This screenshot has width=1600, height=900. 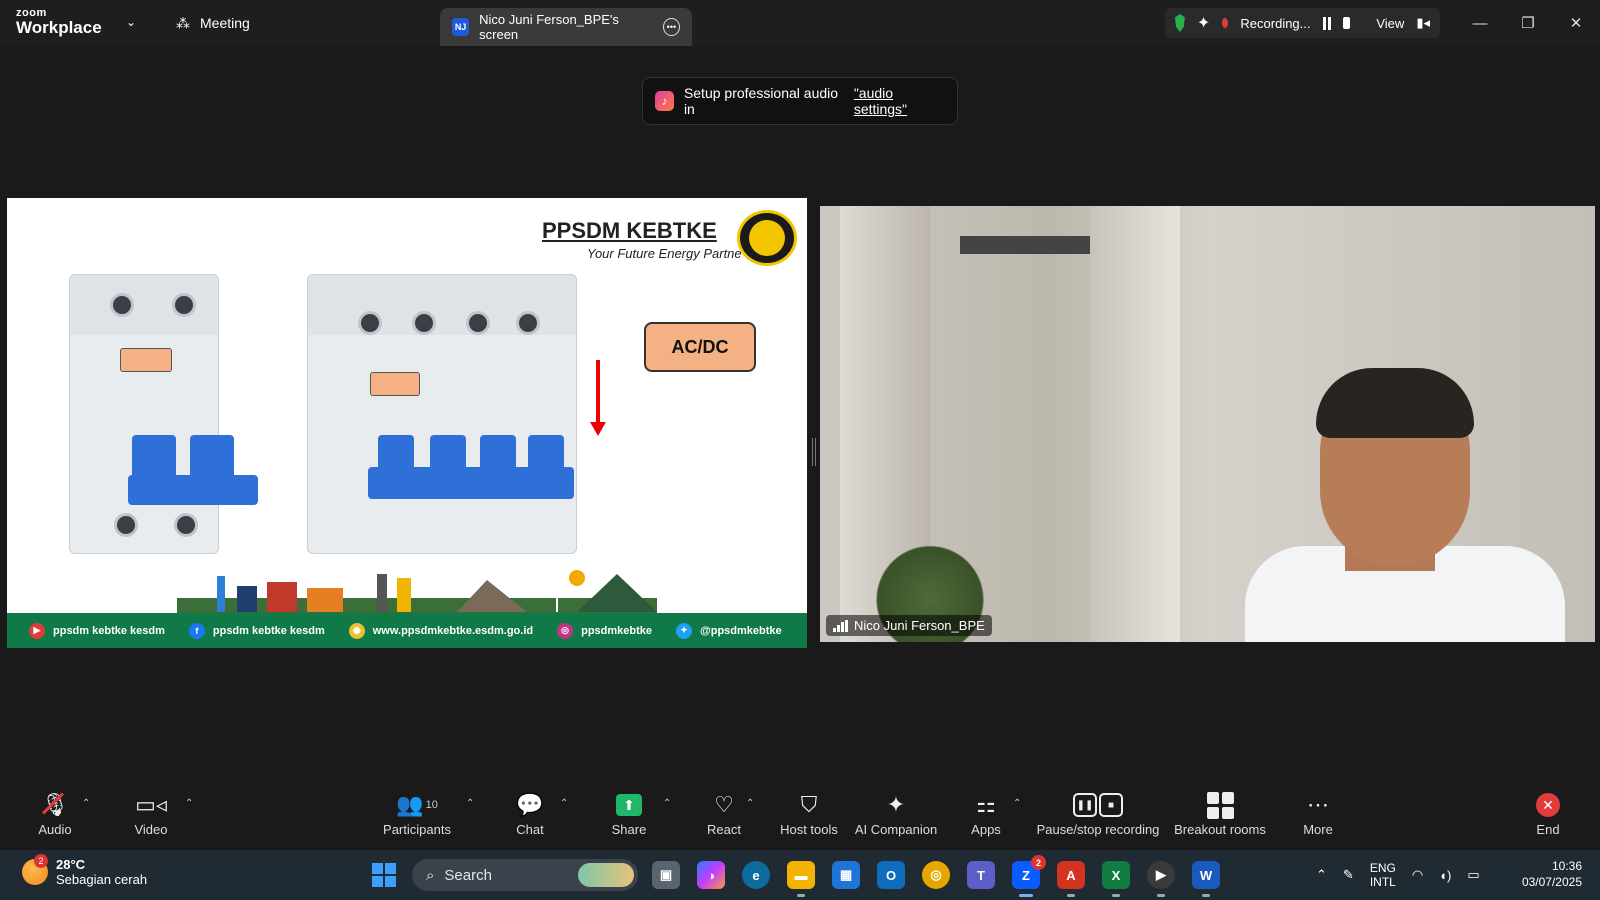 What do you see at coordinates (1161, 879) in the screenshot?
I see `media-player-icon: ▶` at bounding box center [1161, 879].